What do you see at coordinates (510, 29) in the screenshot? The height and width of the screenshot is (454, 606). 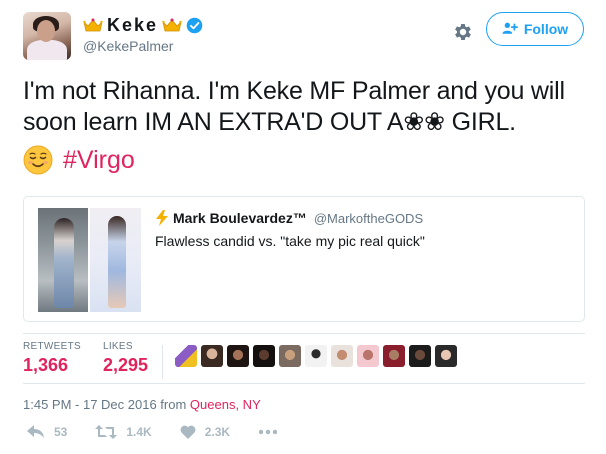 I see `add-user-icon` at bounding box center [510, 29].